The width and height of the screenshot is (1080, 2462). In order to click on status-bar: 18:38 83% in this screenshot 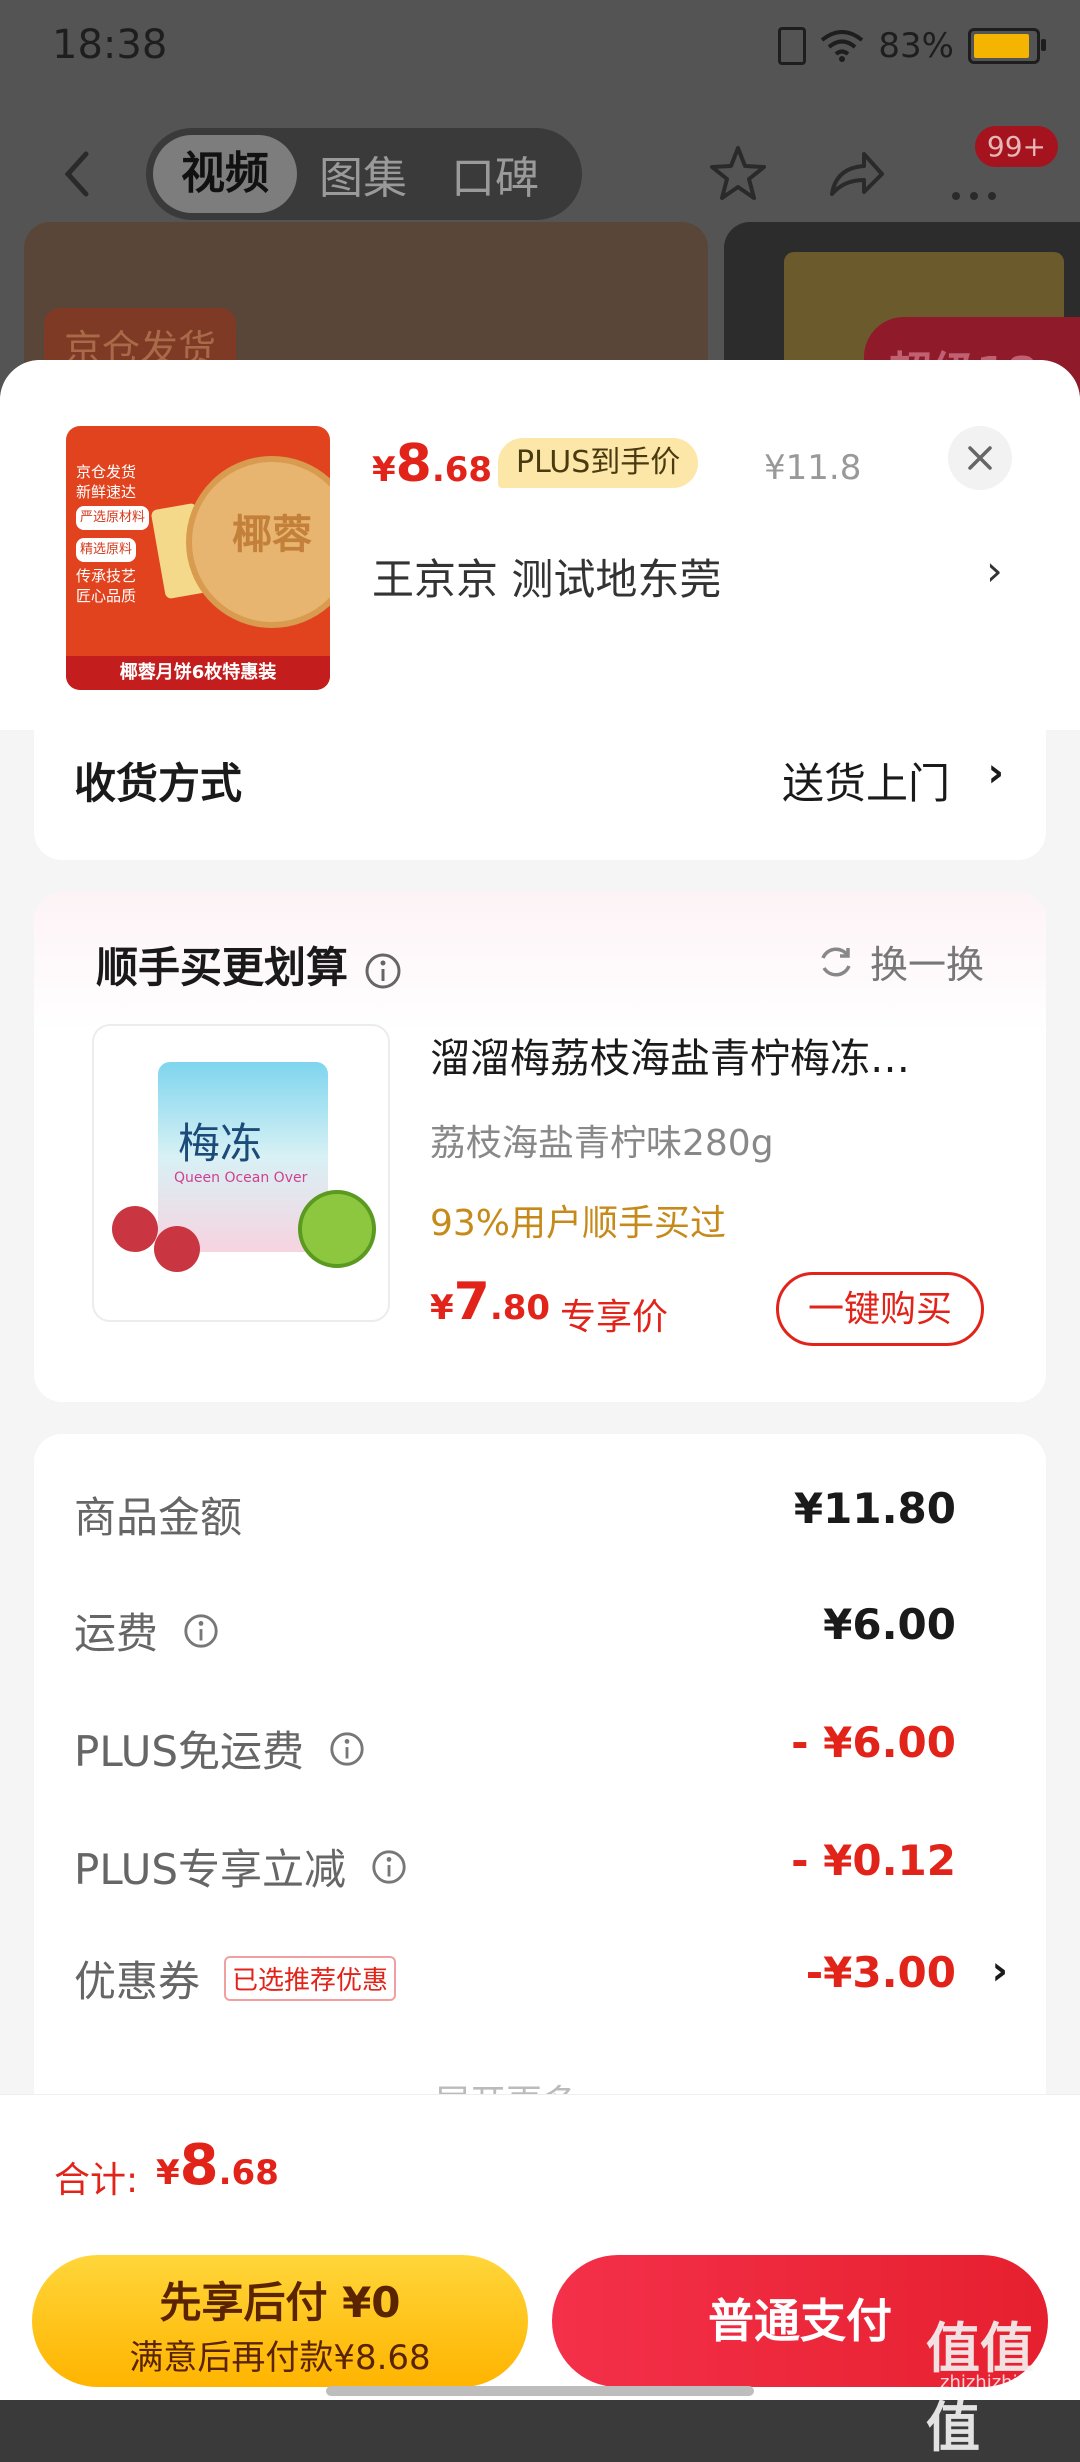, I will do `click(540, 50)`.